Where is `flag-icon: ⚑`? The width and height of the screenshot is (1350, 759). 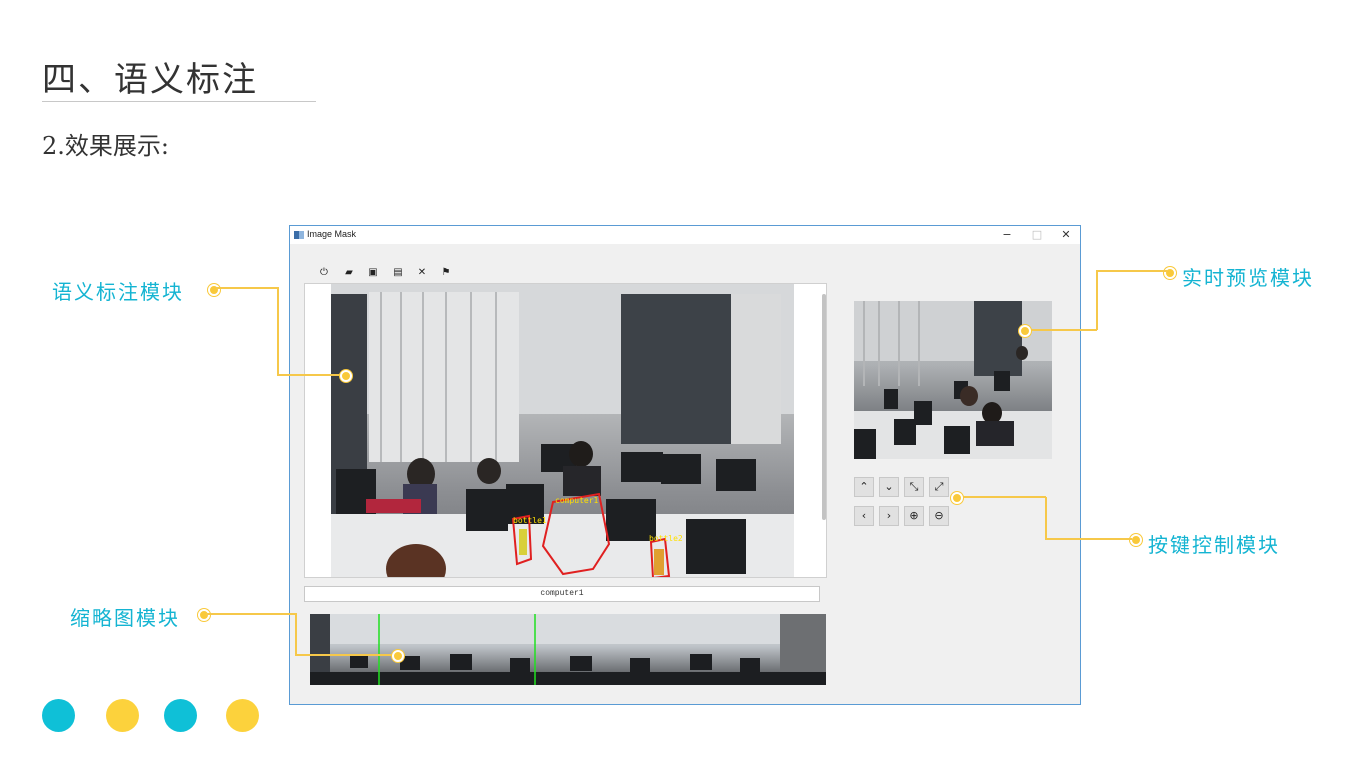
flag-icon: ⚑ is located at coordinates (446, 273).